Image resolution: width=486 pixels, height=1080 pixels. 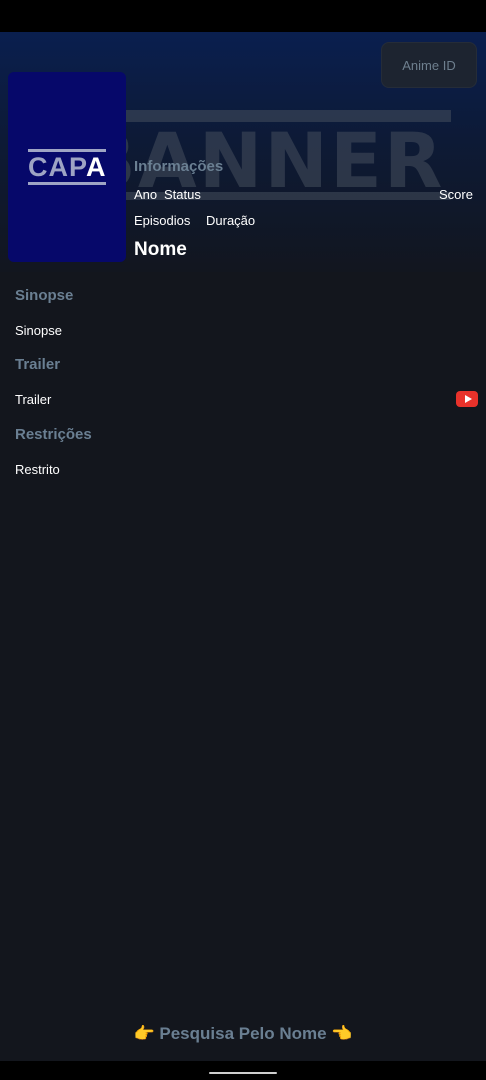 I want to click on cover-image: CAPA, so click(x=67, y=167).